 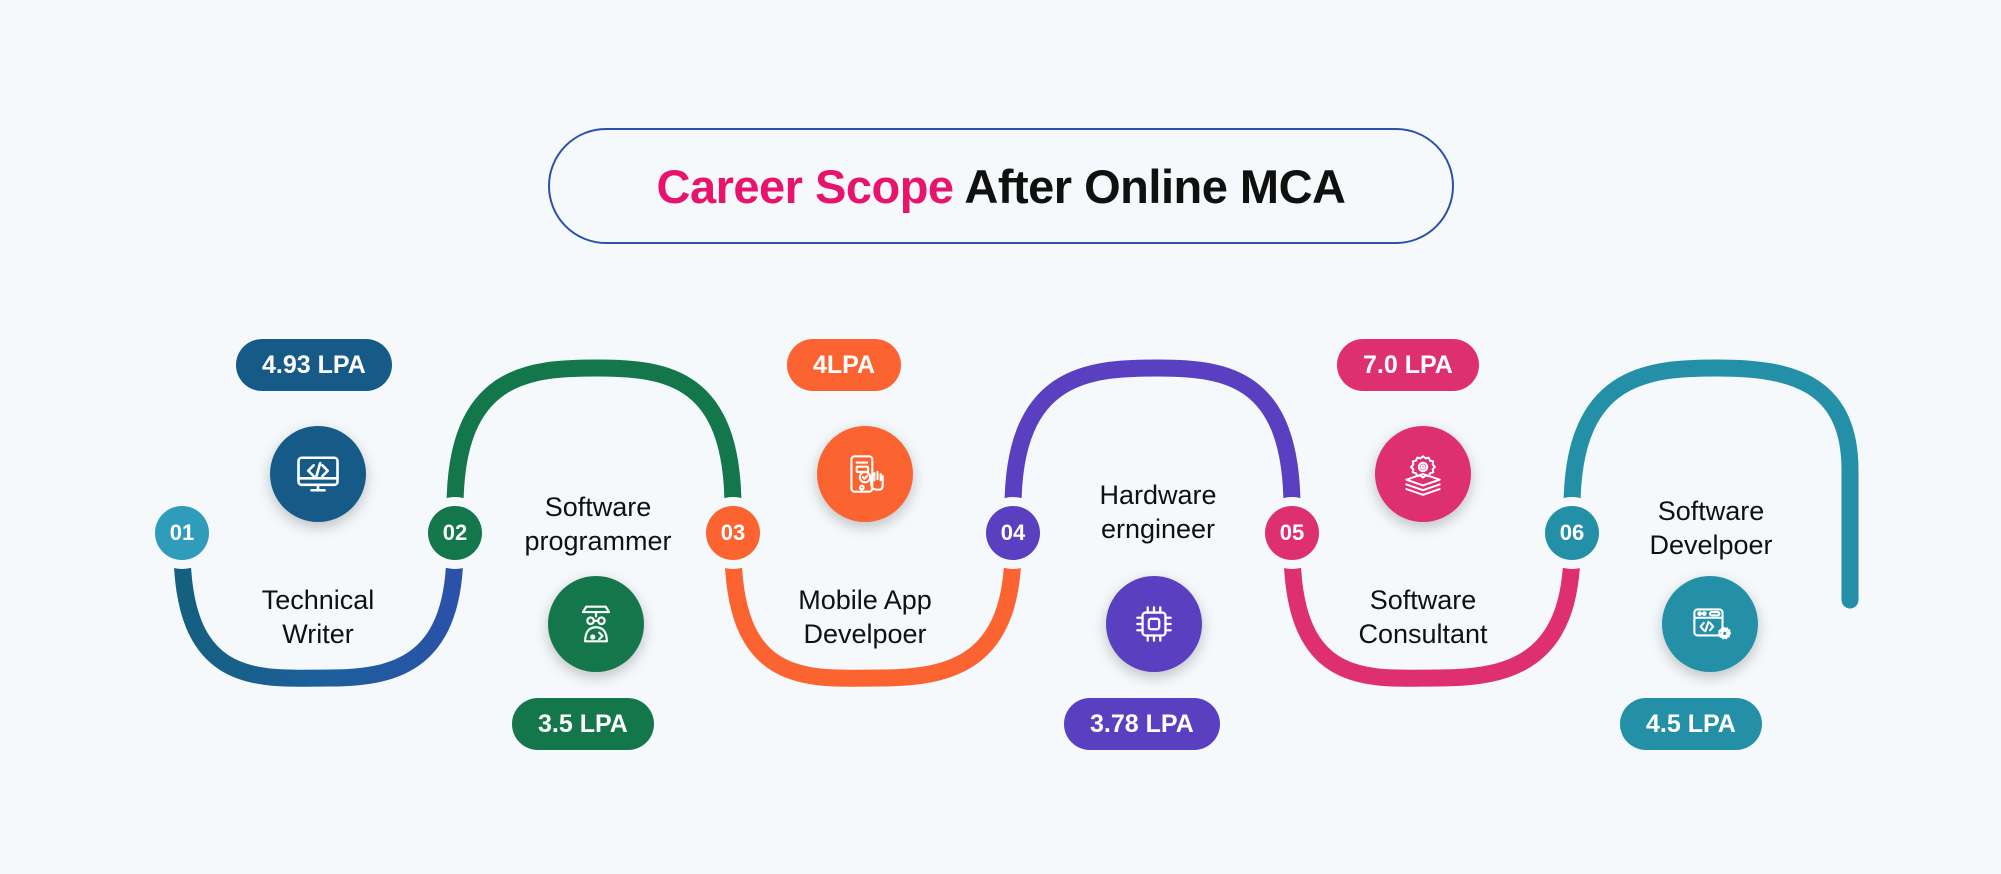 I want to click on role-label-04-text: Hardware erngineer, so click(x=1158, y=512).